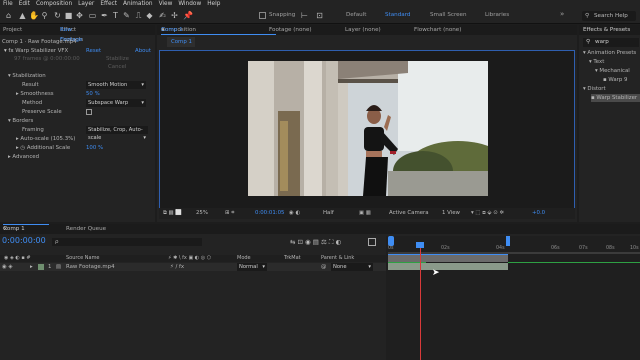  Describe the element at coordinates (609, 53) in the screenshot. I see `tree-animation-presets: ▾ Animation Presets` at that location.